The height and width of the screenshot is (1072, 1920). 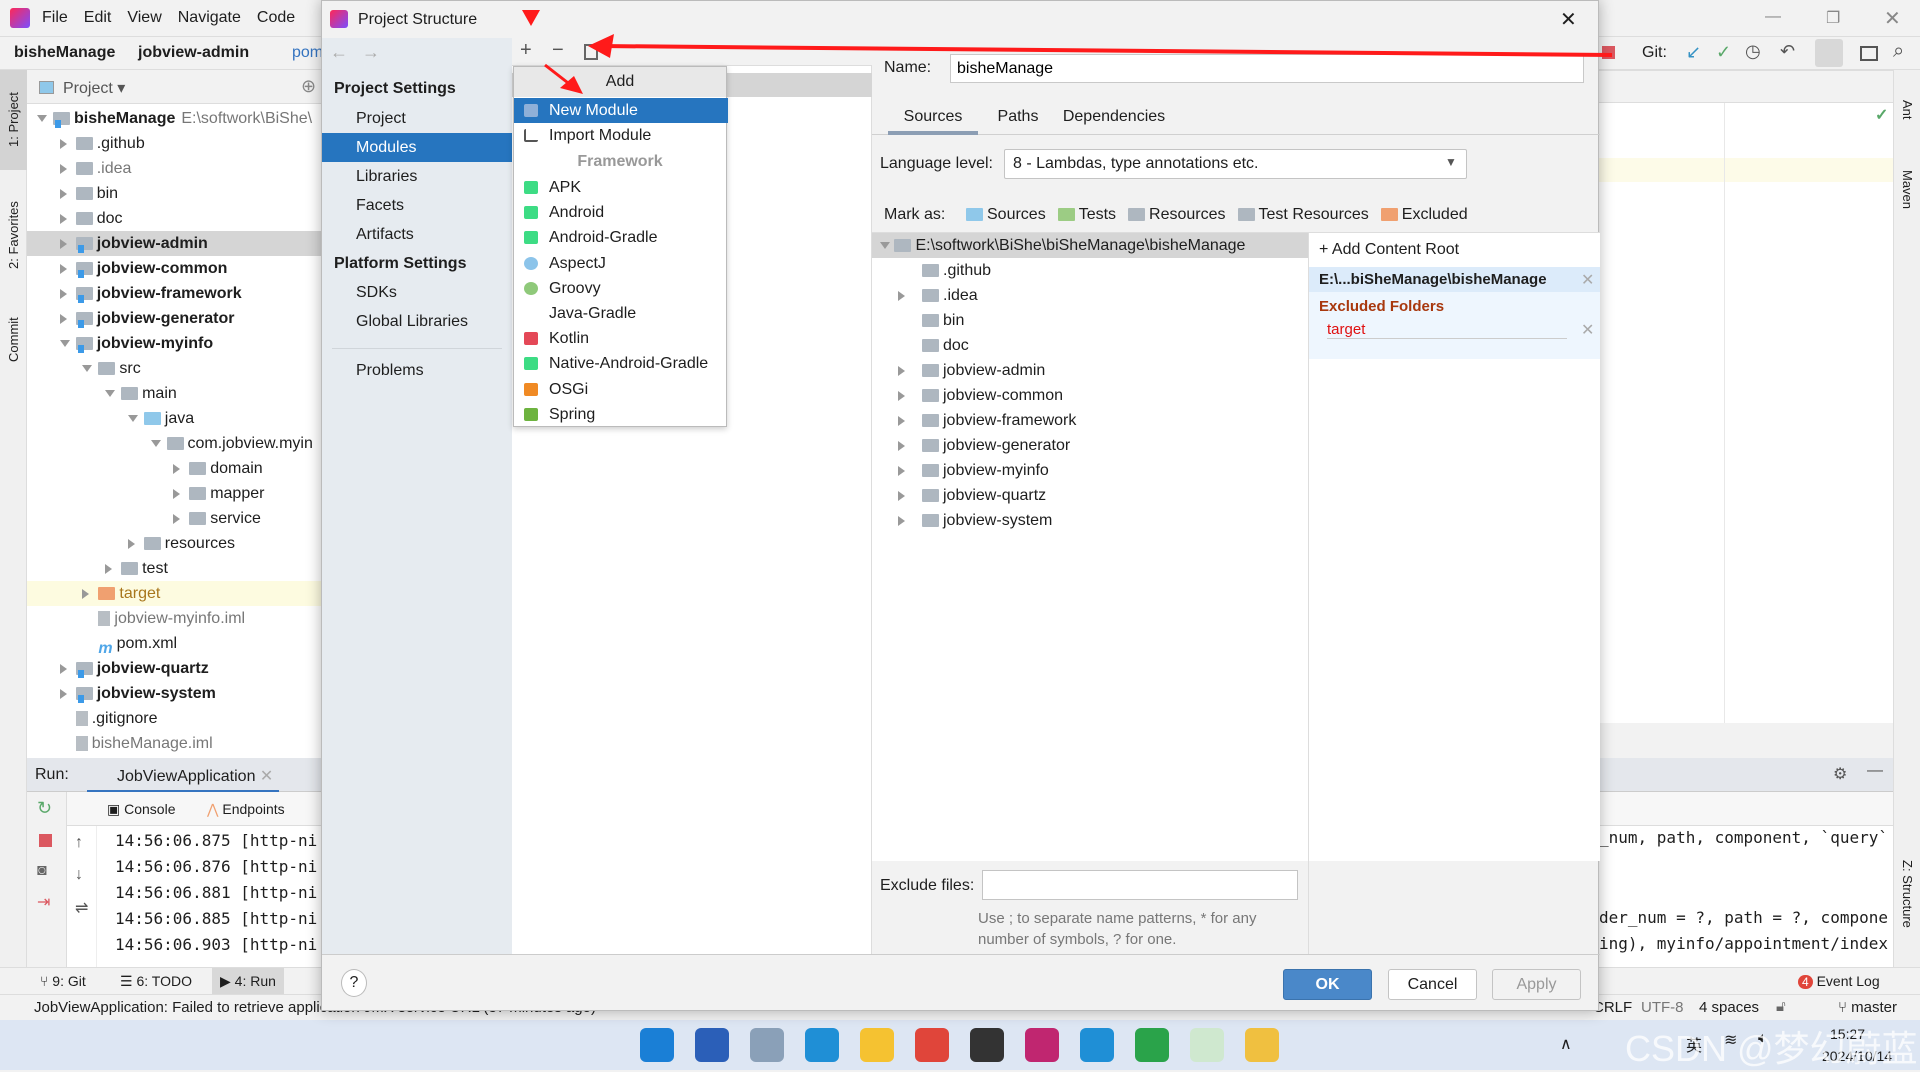 I want to click on annotation-arrows, so click(x=1067, y=52).